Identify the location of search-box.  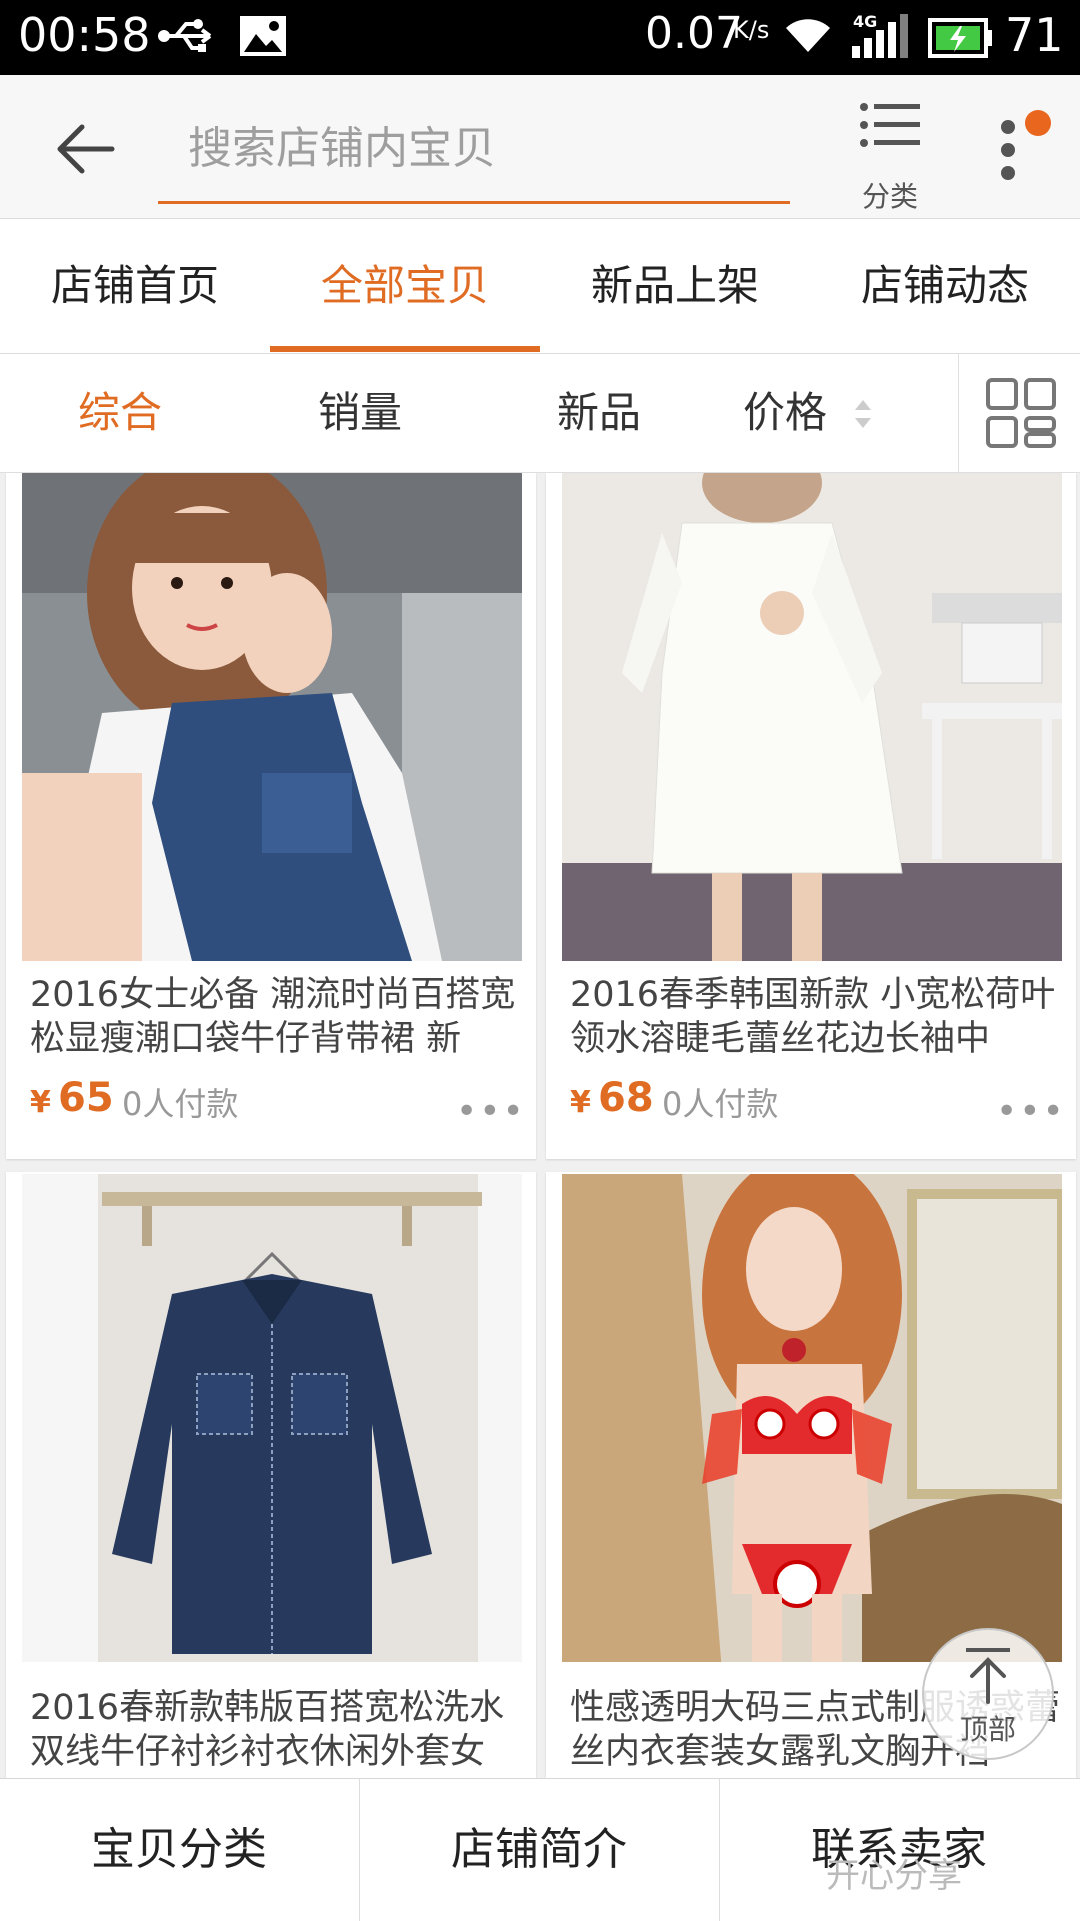
(474, 150).